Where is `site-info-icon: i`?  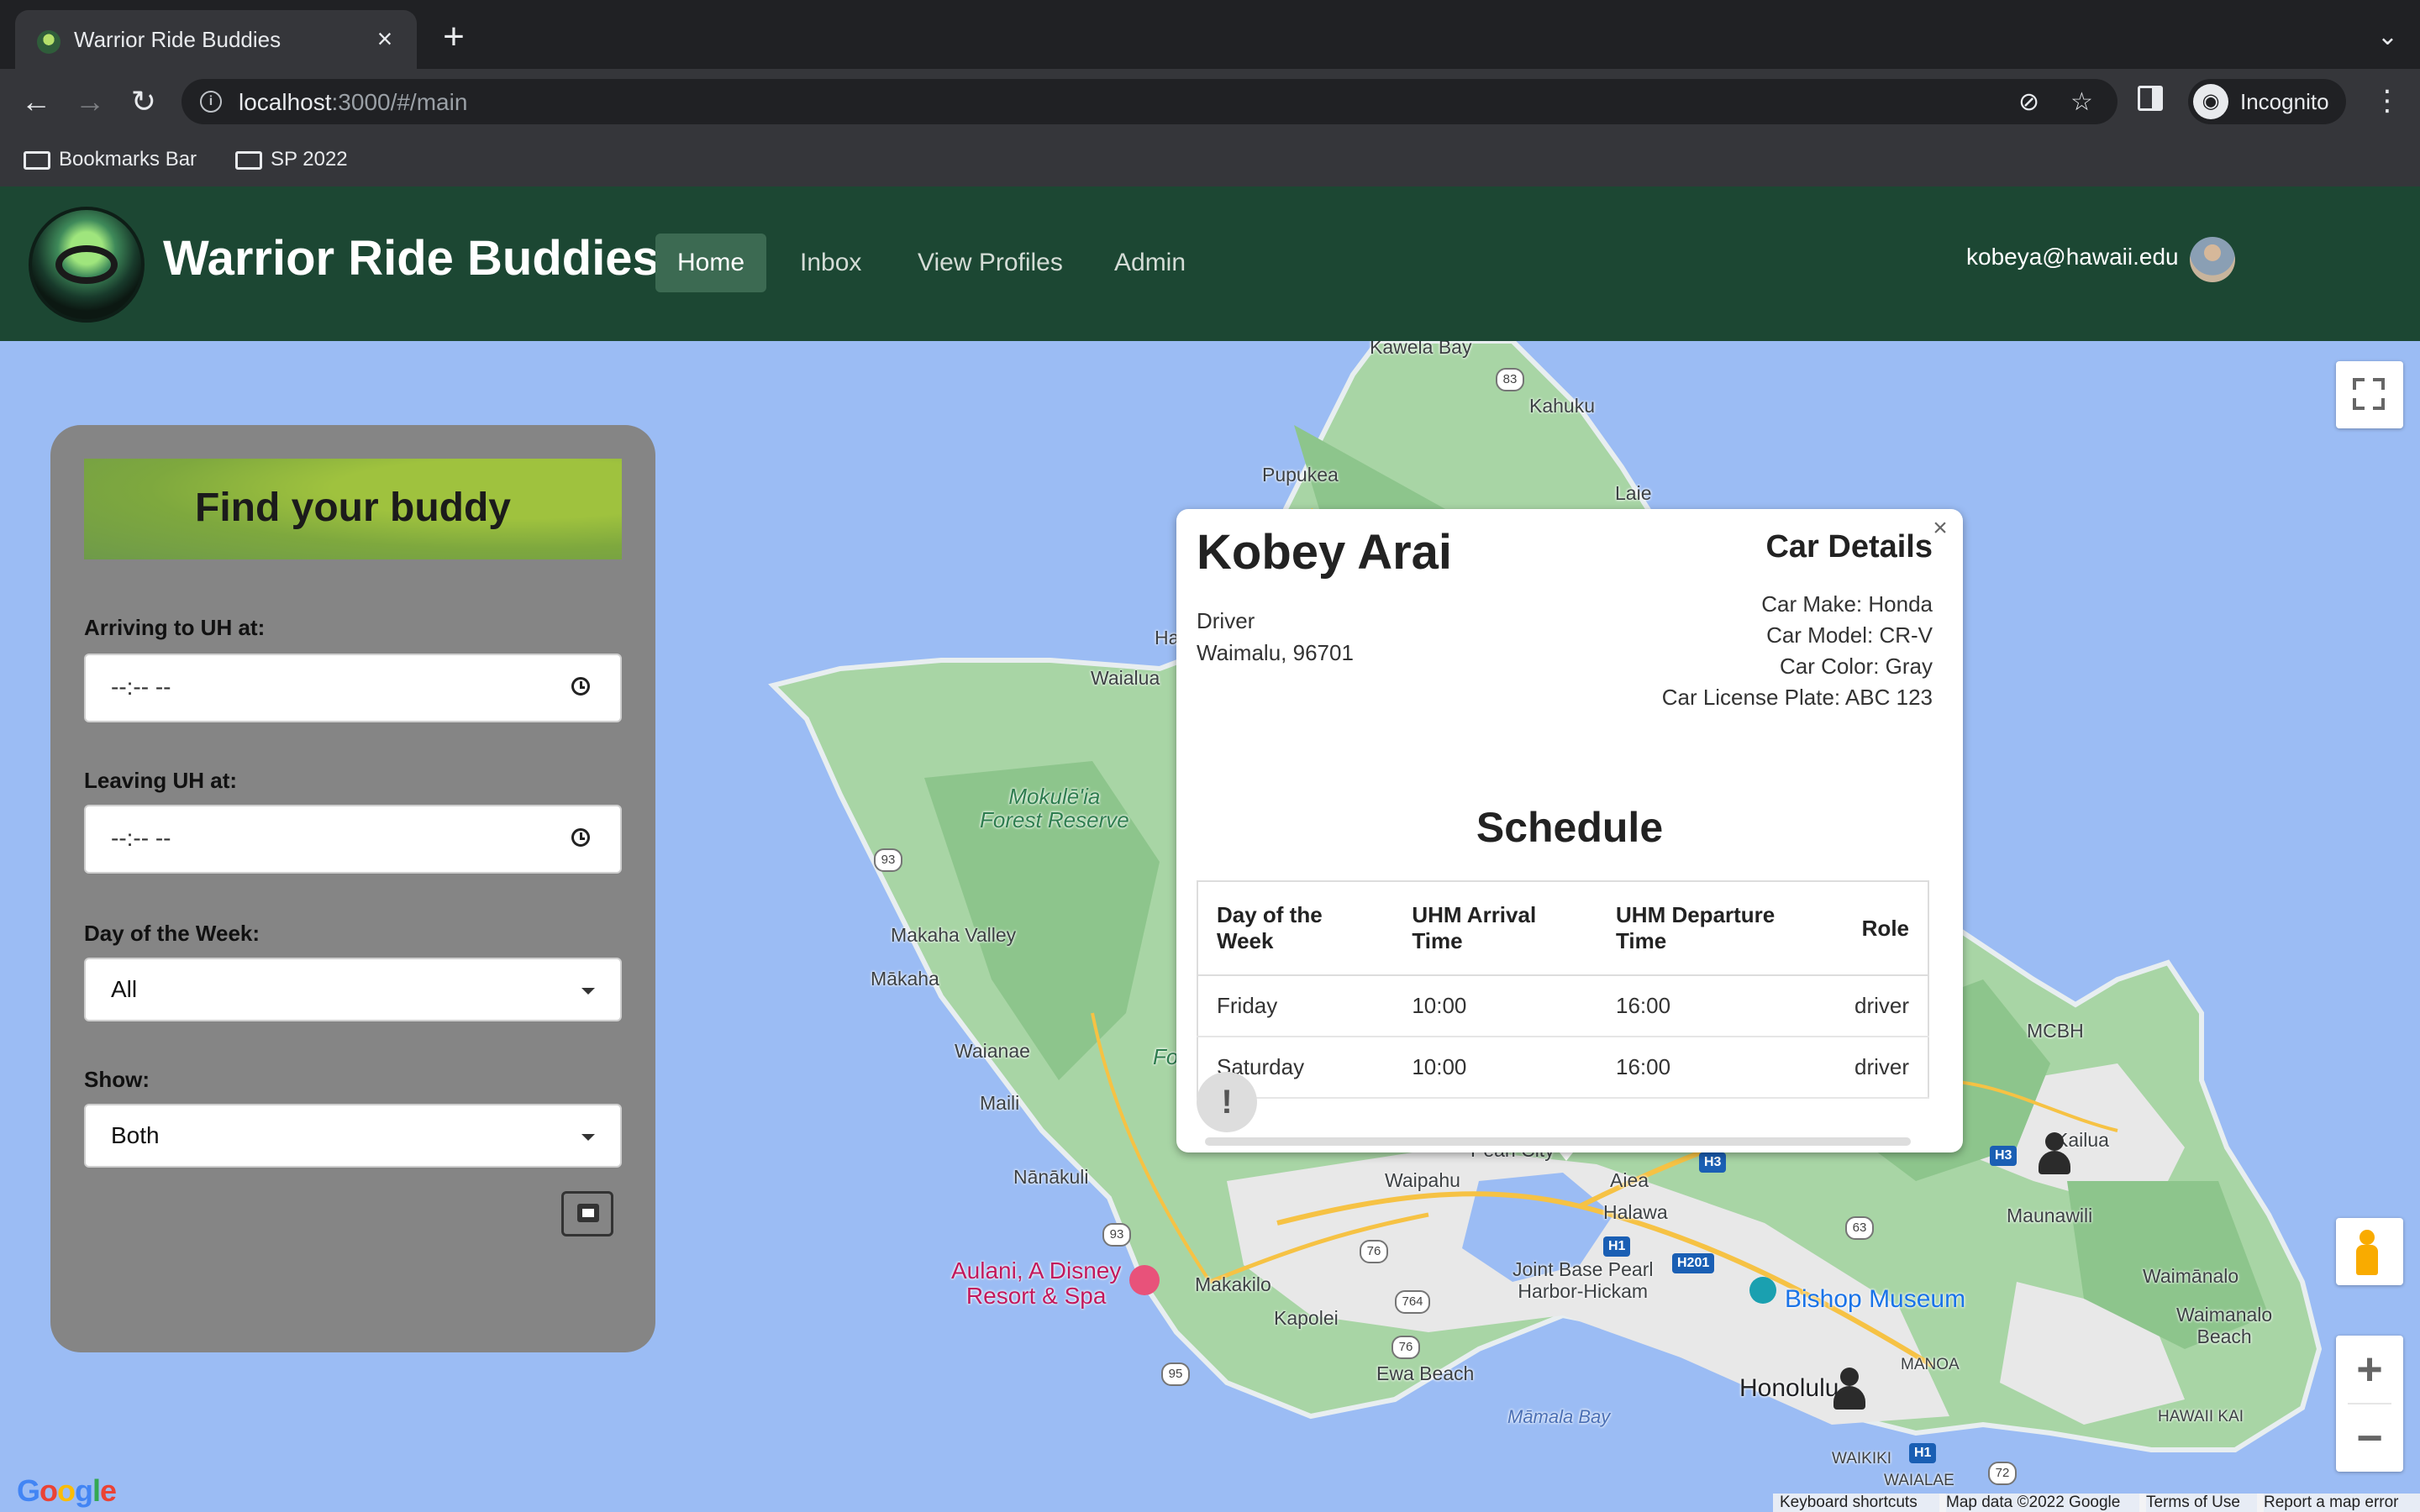 site-info-icon: i is located at coordinates (211, 102).